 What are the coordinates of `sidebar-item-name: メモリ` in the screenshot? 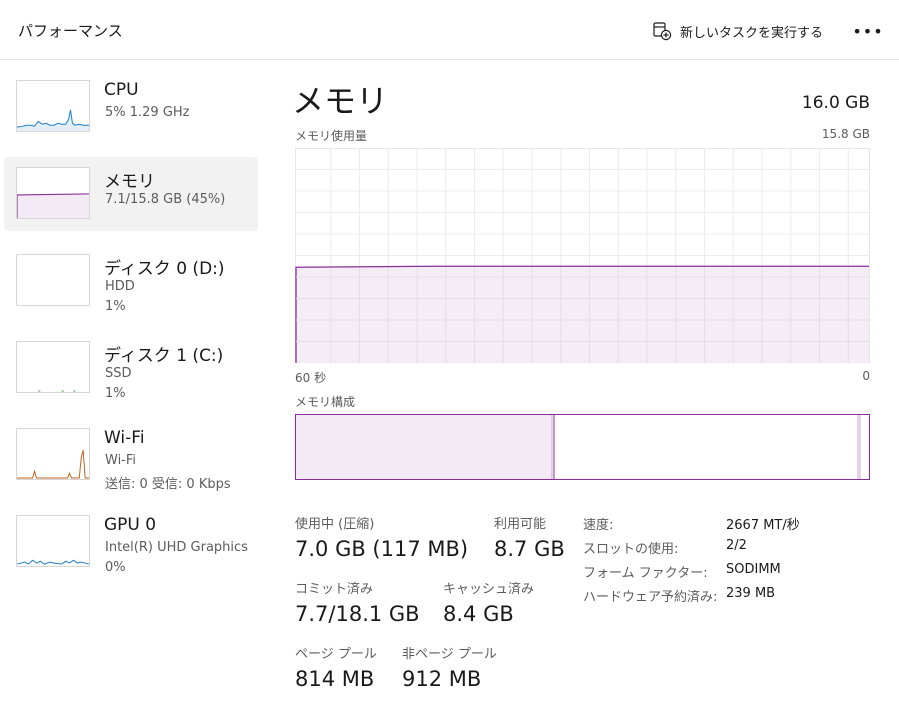 It's located at (129, 182).